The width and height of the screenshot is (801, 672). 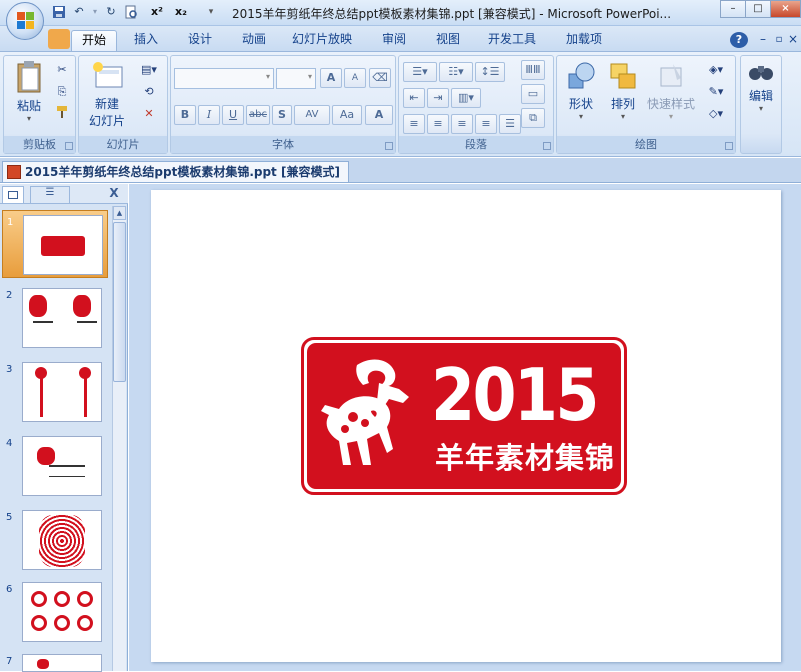 I want to click on help-icon: ?, so click(x=739, y=40).